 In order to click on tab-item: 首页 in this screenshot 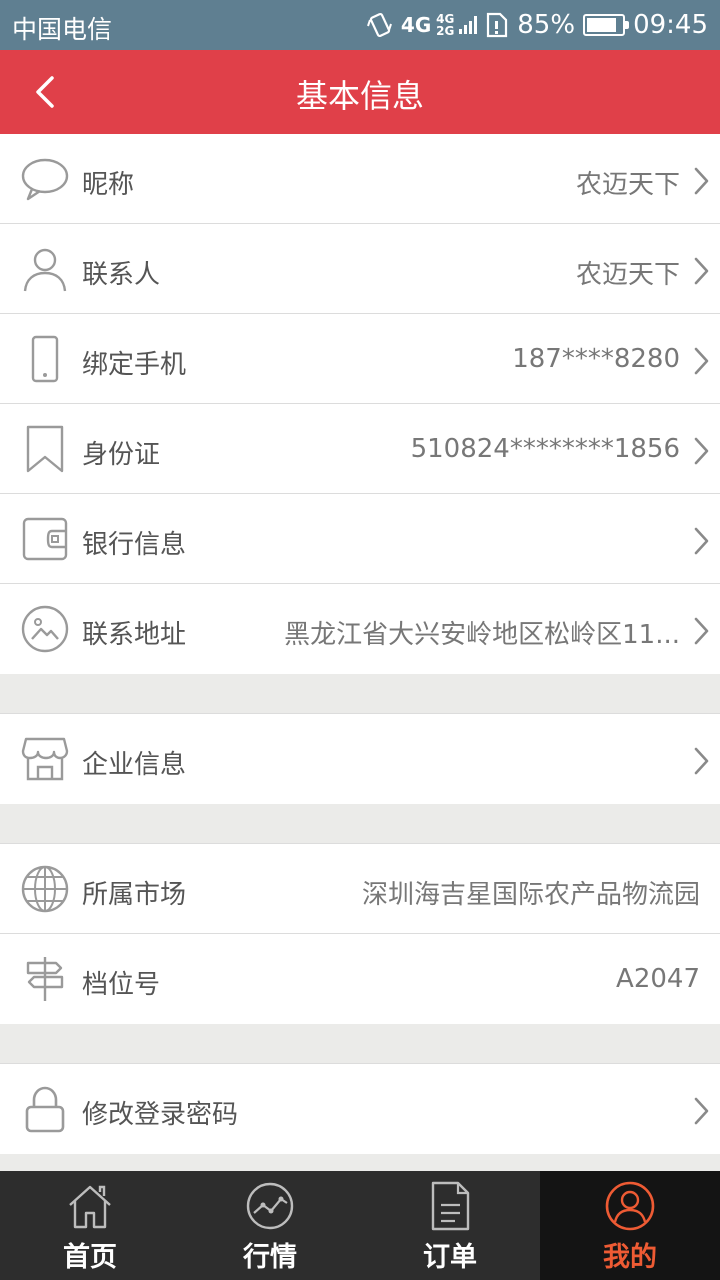, I will do `click(90, 1225)`.